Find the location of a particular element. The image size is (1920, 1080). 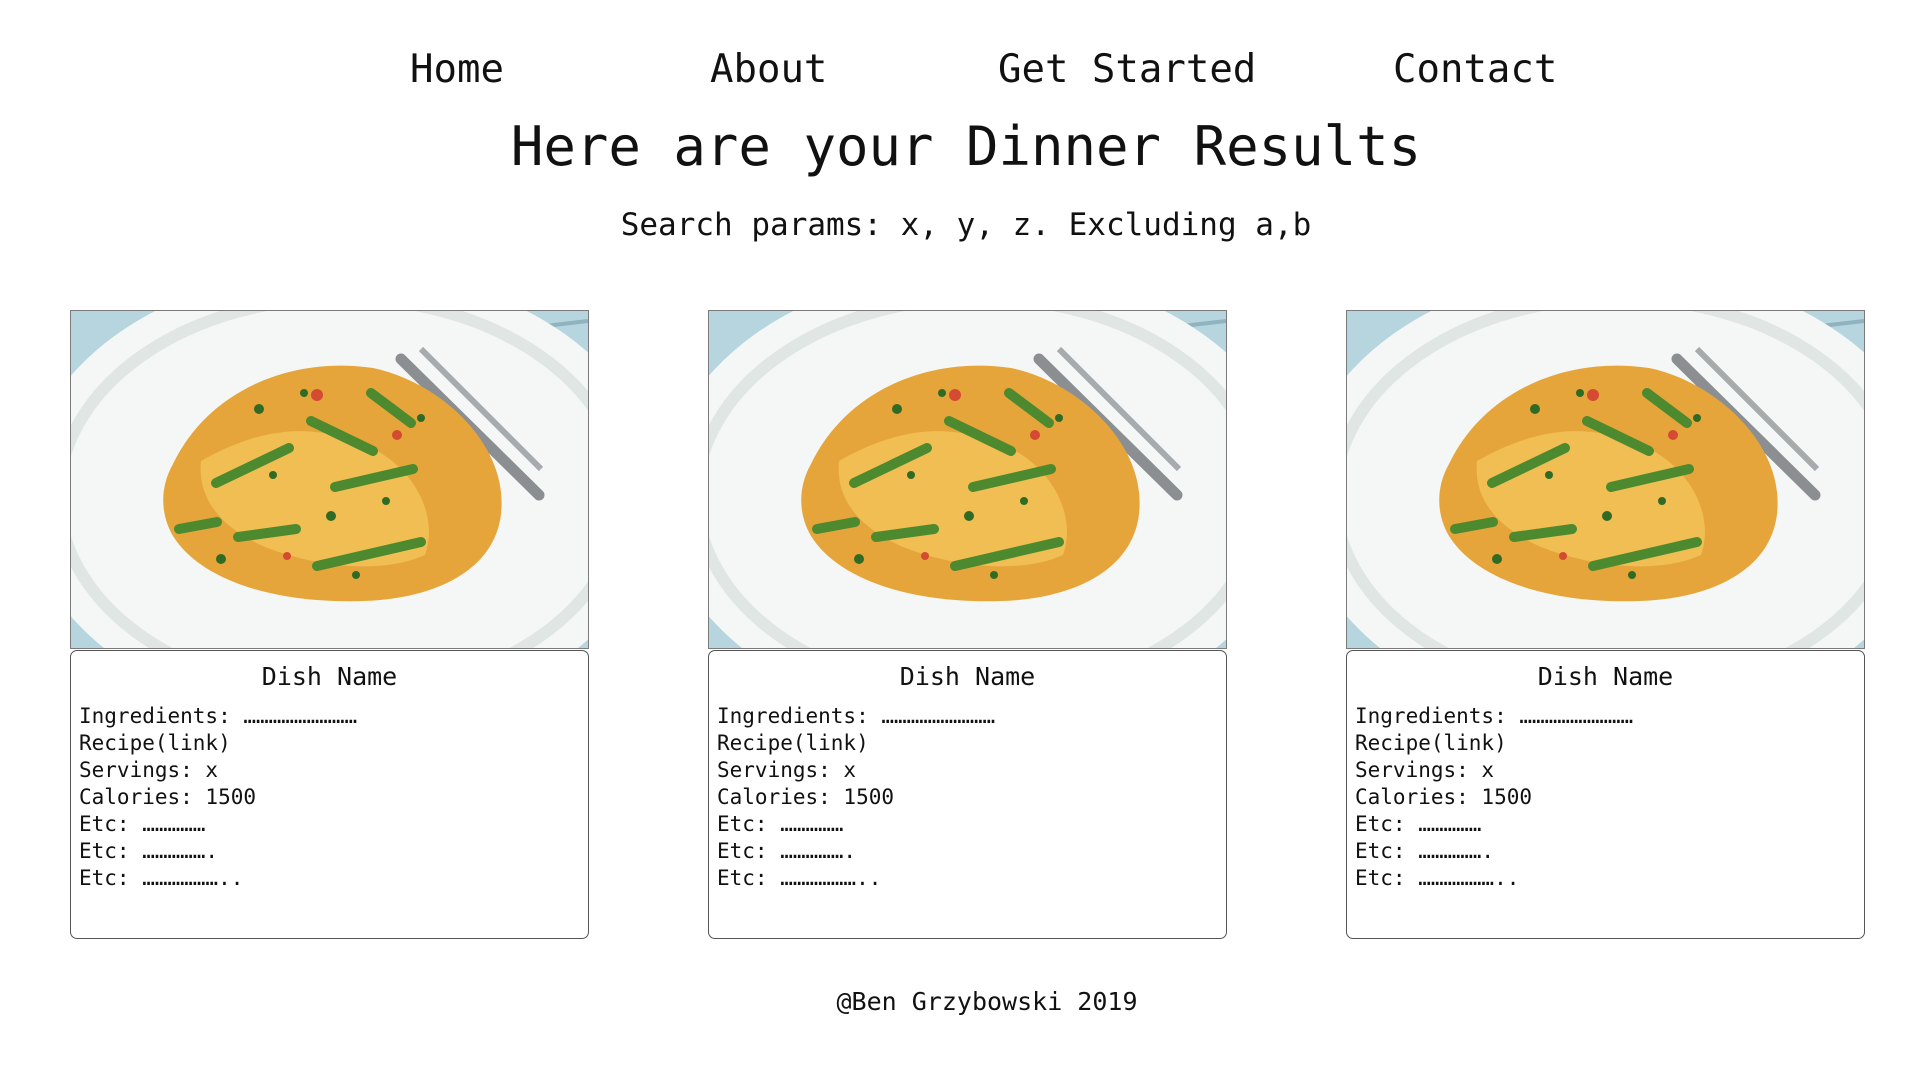

copyright-footer: @Ben Grzybowski 2019 is located at coordinates (987, 1001).